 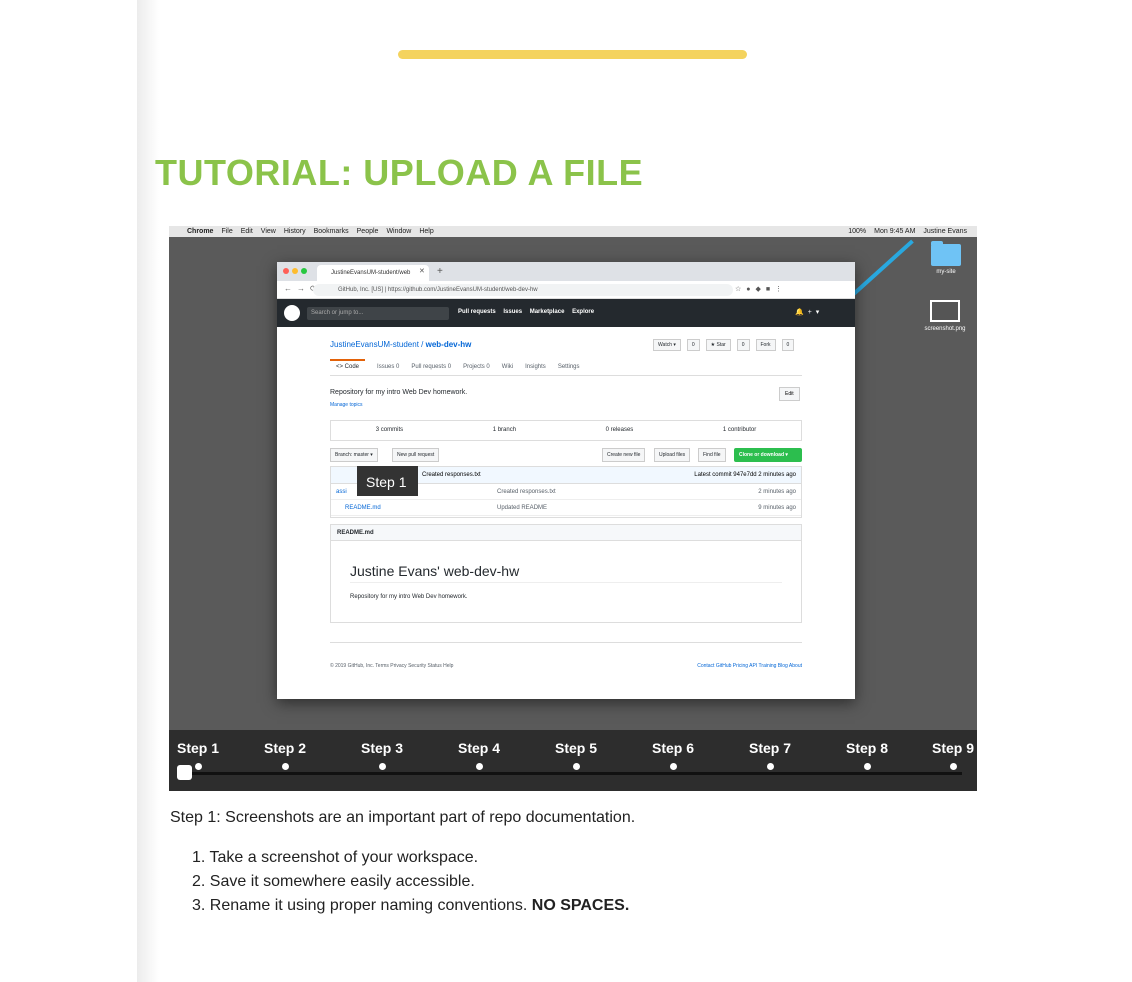 I want to click on instruction-text: 2. Save it somewhere easily accessible., so click(x=333, y=881).